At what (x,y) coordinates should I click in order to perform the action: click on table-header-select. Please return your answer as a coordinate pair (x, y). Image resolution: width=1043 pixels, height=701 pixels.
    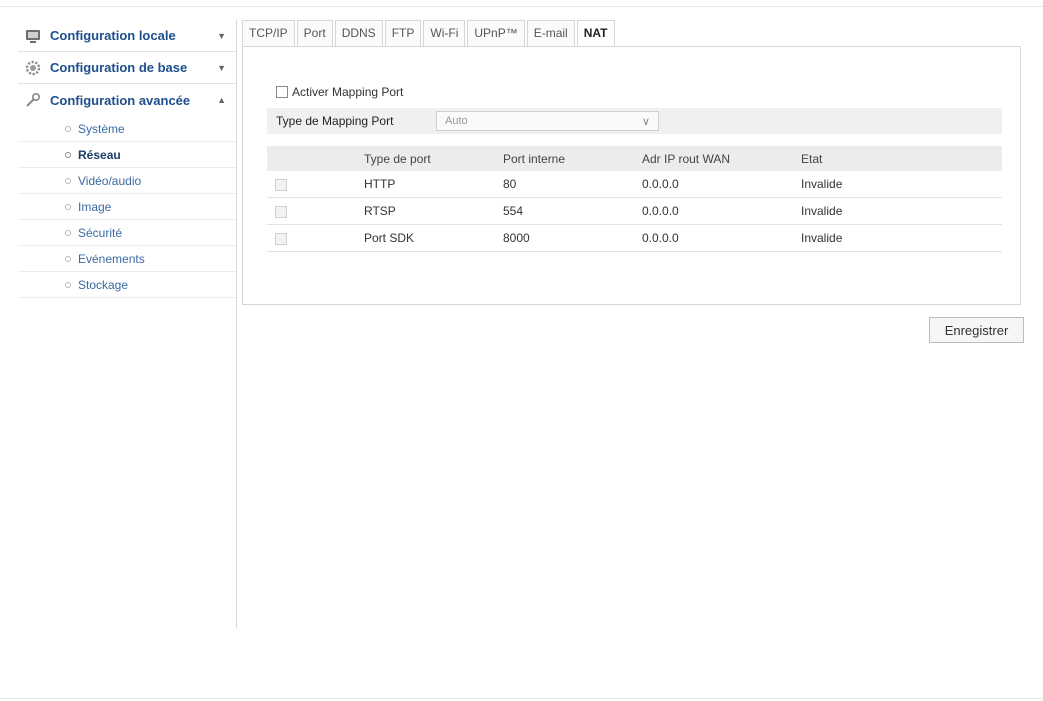
    Looking at the image, I should click on (315, 158).